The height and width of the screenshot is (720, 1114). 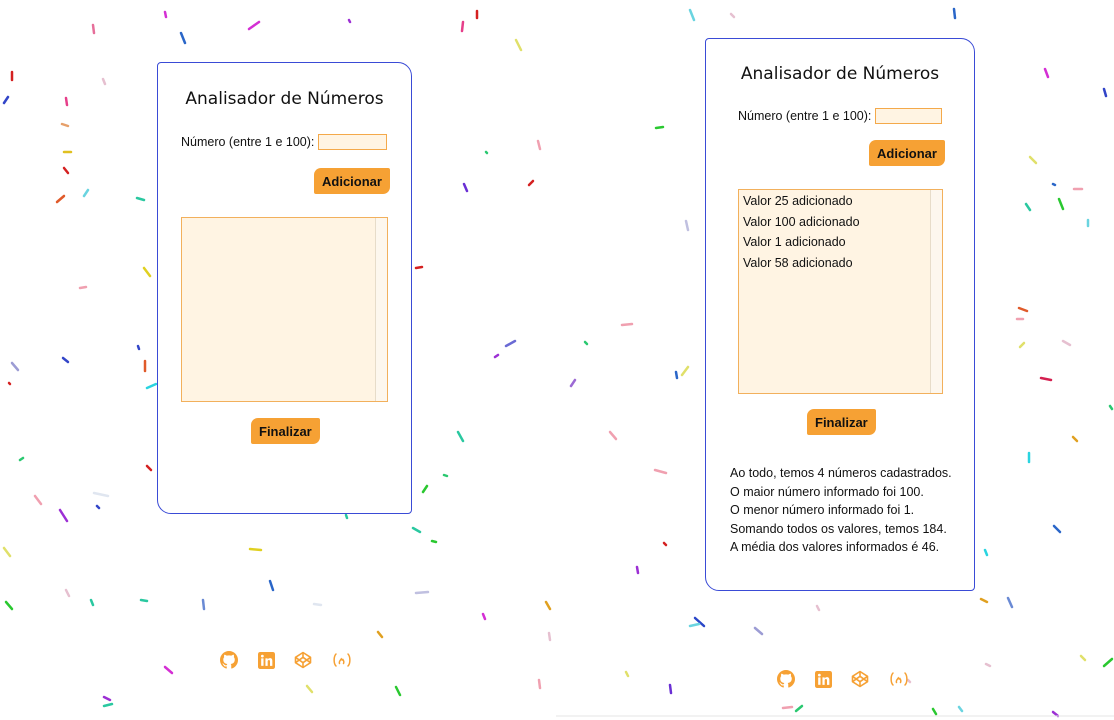 What do you see at coordinates (827, 491) in the screenshot?
I see `result-line: O maior número informado foi 100.` at bounding box center [827, 491].